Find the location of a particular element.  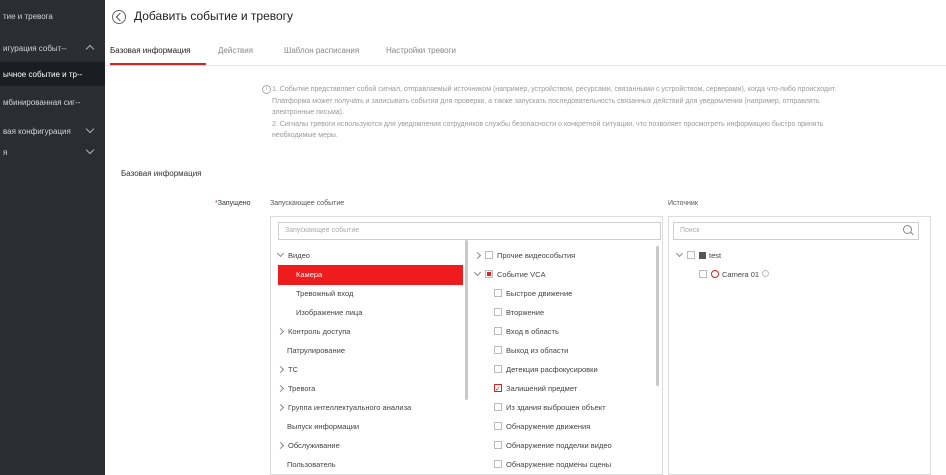

event-search-input: Запускающее событие is located at coordinates (469, 231).